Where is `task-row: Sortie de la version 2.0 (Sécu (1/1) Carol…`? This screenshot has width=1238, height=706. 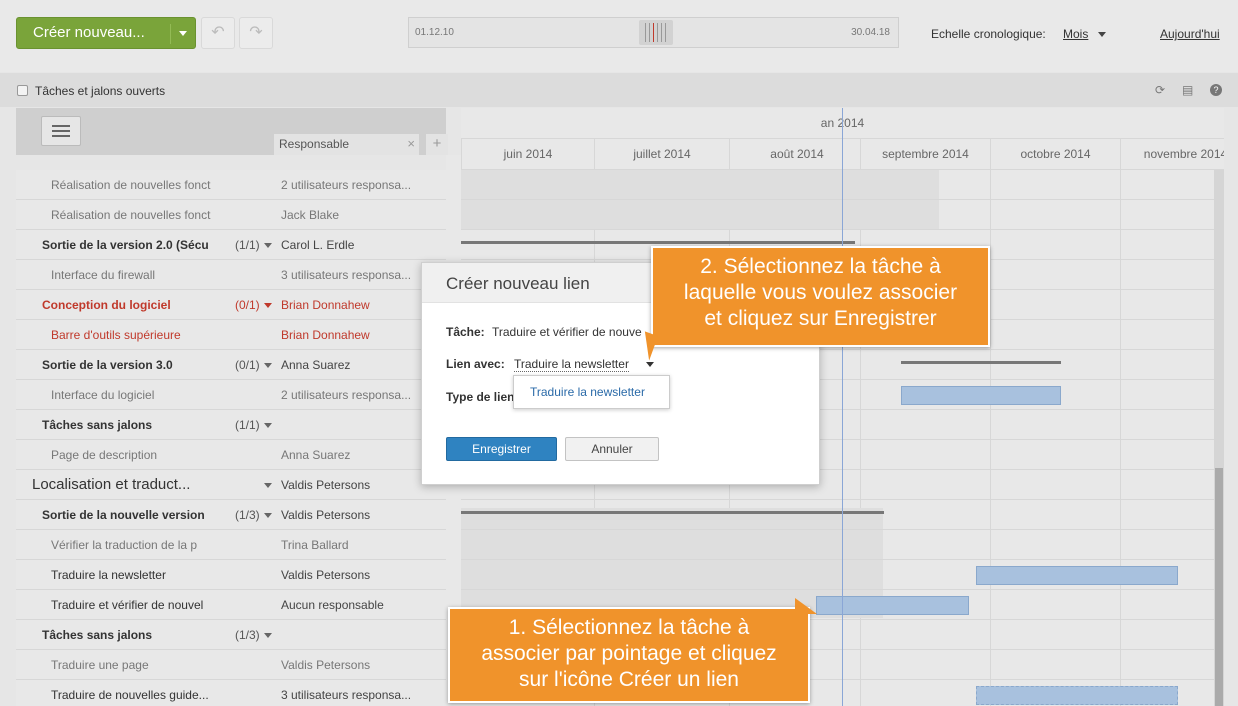 task-row: Sortie de la version 2.0 (Sécu (1/1) Carol… is located at coordinates (231, 245).